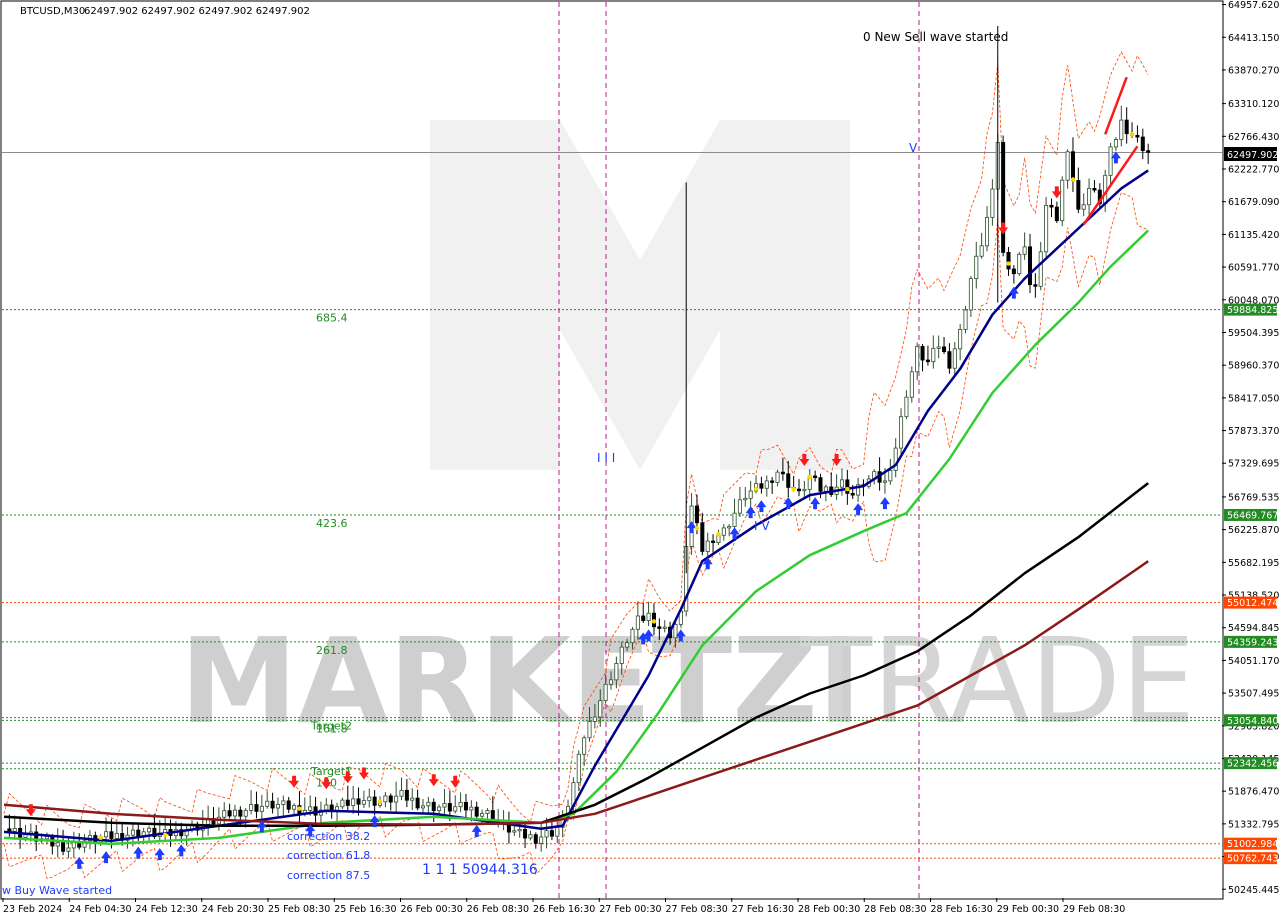 This screenshot has width=1280, height=924. Describe the element at coordinates (480, 870) in the screenshot. I see `wave-count-label: 1 1 1 50944.316` at that location.